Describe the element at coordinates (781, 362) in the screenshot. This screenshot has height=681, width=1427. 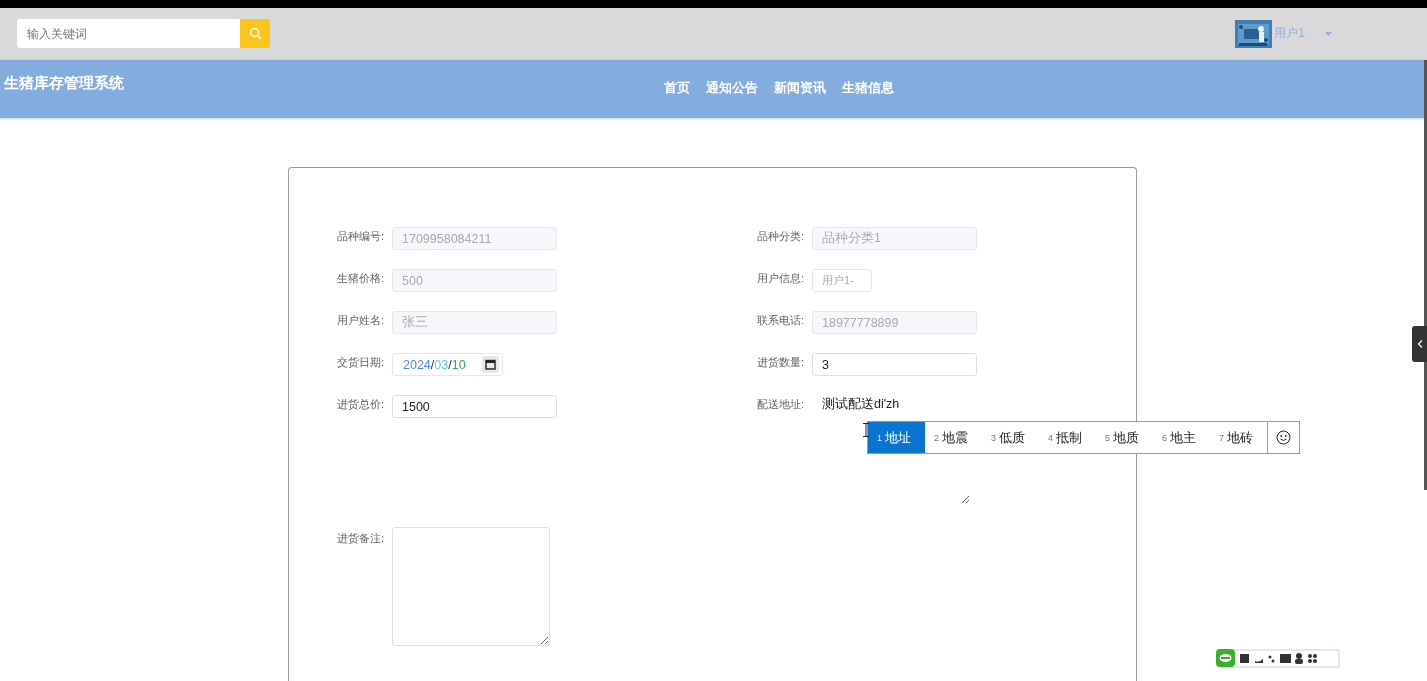
I see `field-label: 进货数量:` at that location.